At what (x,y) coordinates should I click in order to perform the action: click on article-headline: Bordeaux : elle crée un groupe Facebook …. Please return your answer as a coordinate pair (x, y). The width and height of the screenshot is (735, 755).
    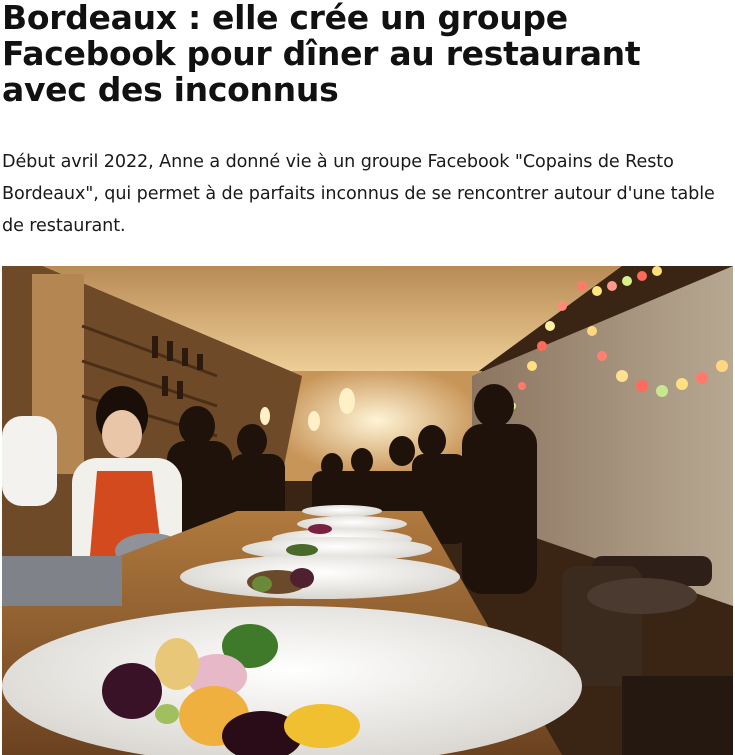
    Looking at the image, I should click on (321, 54).